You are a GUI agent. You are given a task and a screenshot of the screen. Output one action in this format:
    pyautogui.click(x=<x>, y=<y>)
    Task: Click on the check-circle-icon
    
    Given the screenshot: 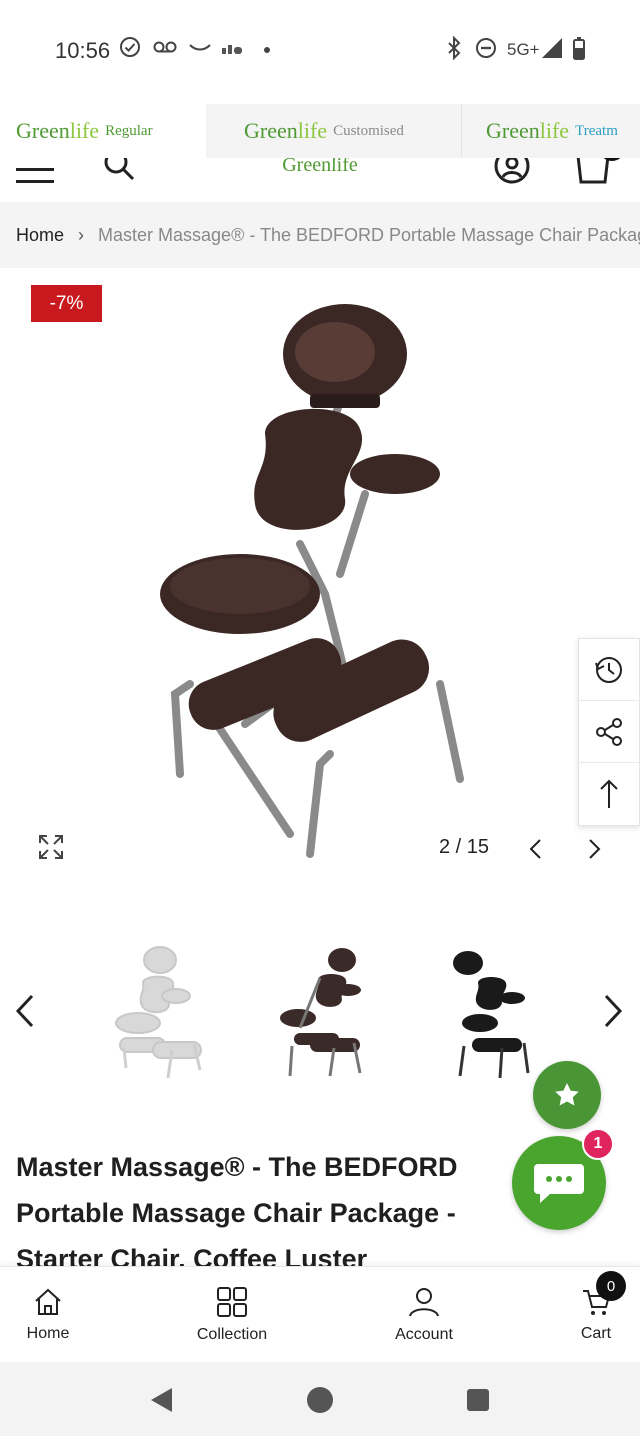 What is the action you would take?
    pyautogui.click(x=130, y=47)
    